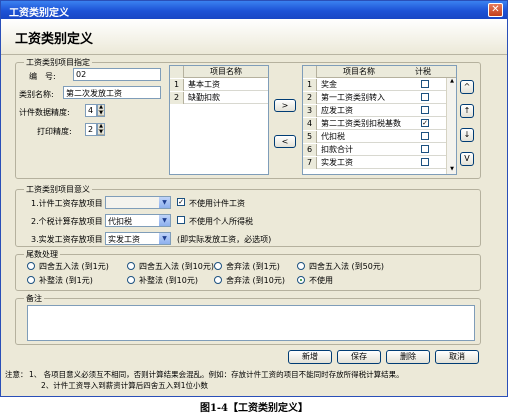  Describe the element at coordinates (467, 159) in the screenshot. I see `move-bottom-button: V` at that location.